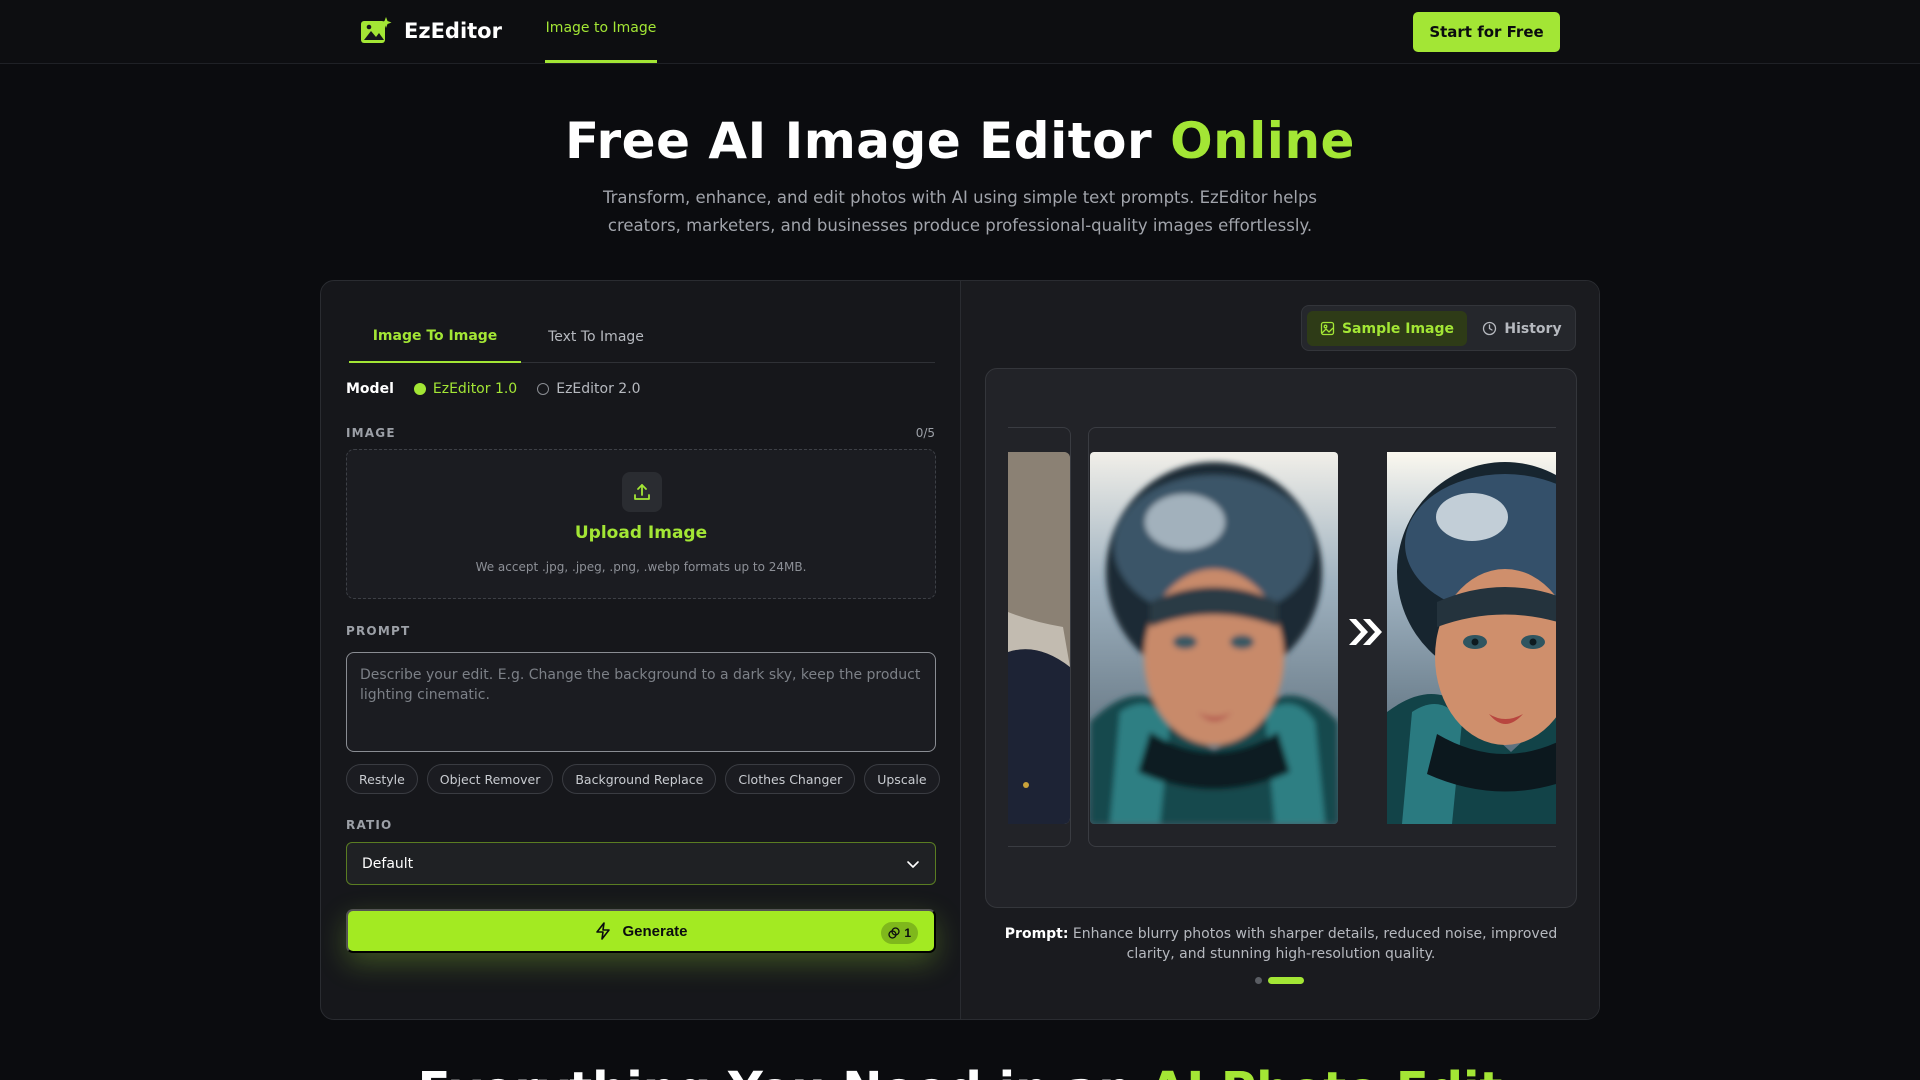  What do you see at coordinates (1039, 638) in the screenshot?
I see `previous-slide-image` at bounding box center [1039, 638].